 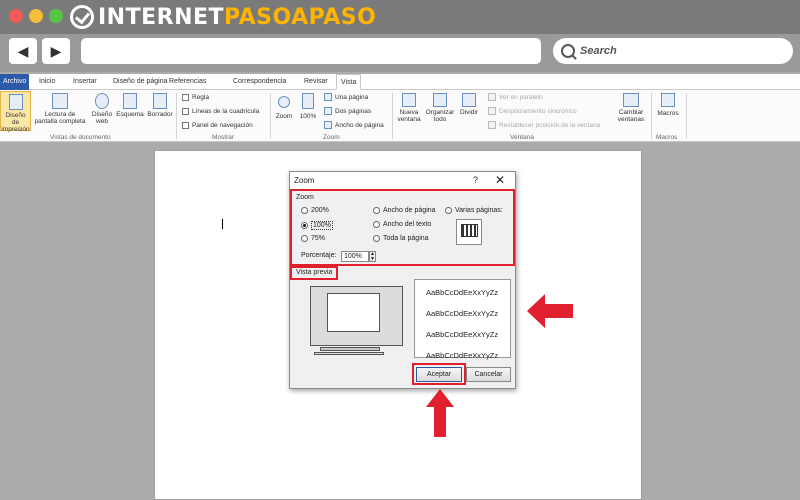 I want to click on percent-input: 100%, so click(x=355, y=256).